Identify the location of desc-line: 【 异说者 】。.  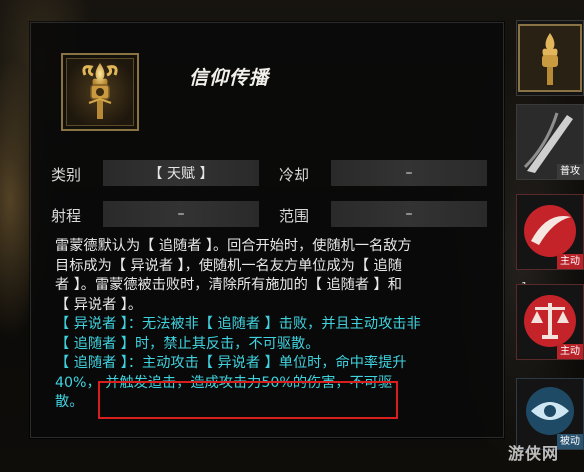
(99, 304).